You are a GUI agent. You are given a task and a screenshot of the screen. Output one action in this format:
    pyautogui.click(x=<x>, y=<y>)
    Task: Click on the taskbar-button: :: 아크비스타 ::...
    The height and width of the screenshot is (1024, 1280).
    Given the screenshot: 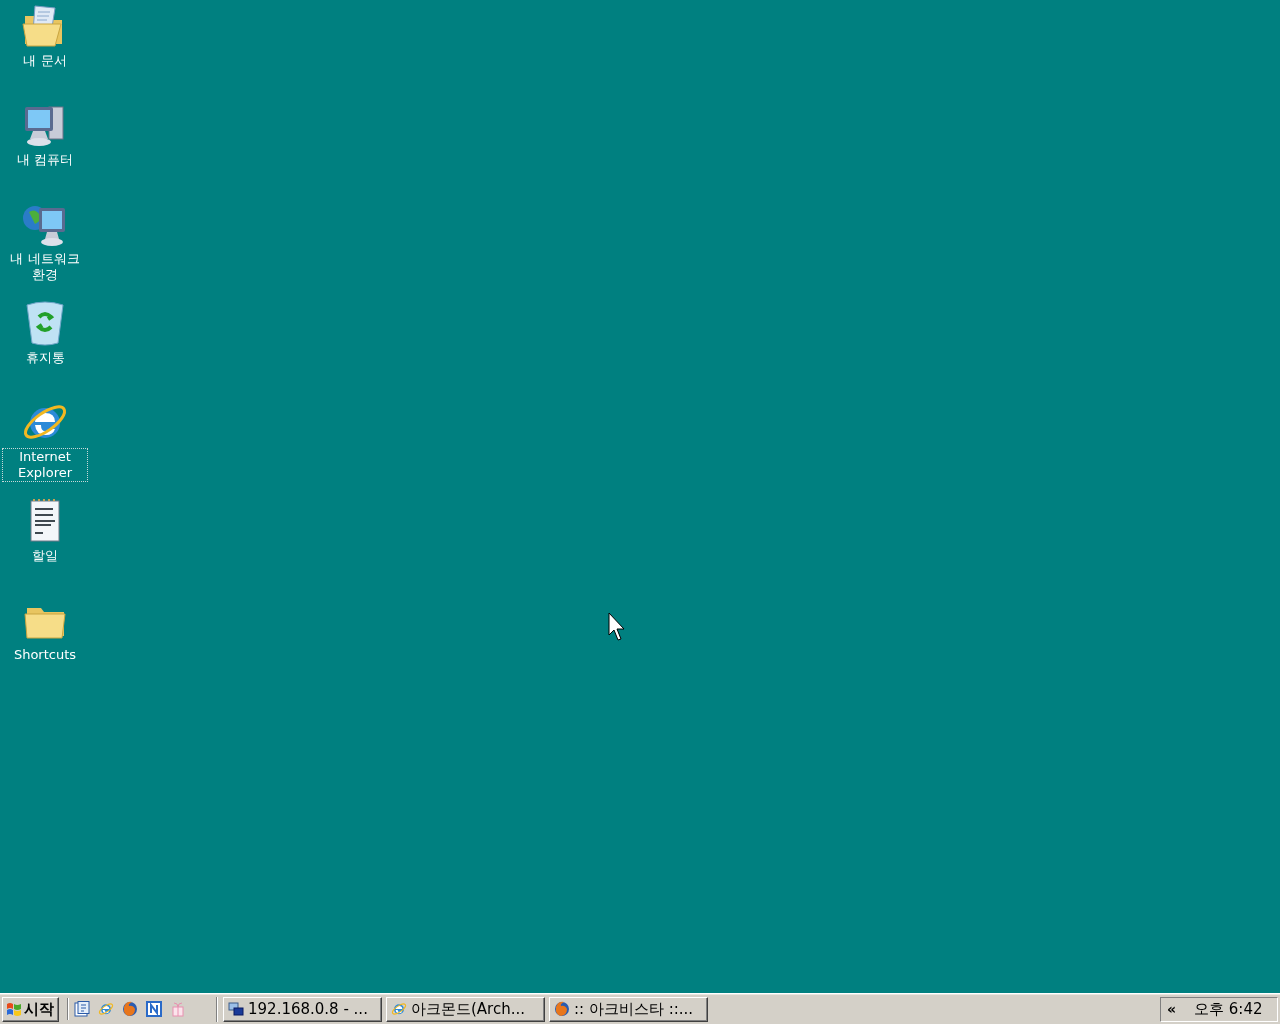 What is the action you would take?
    pyautogui.click(x=628, y=1009)
    